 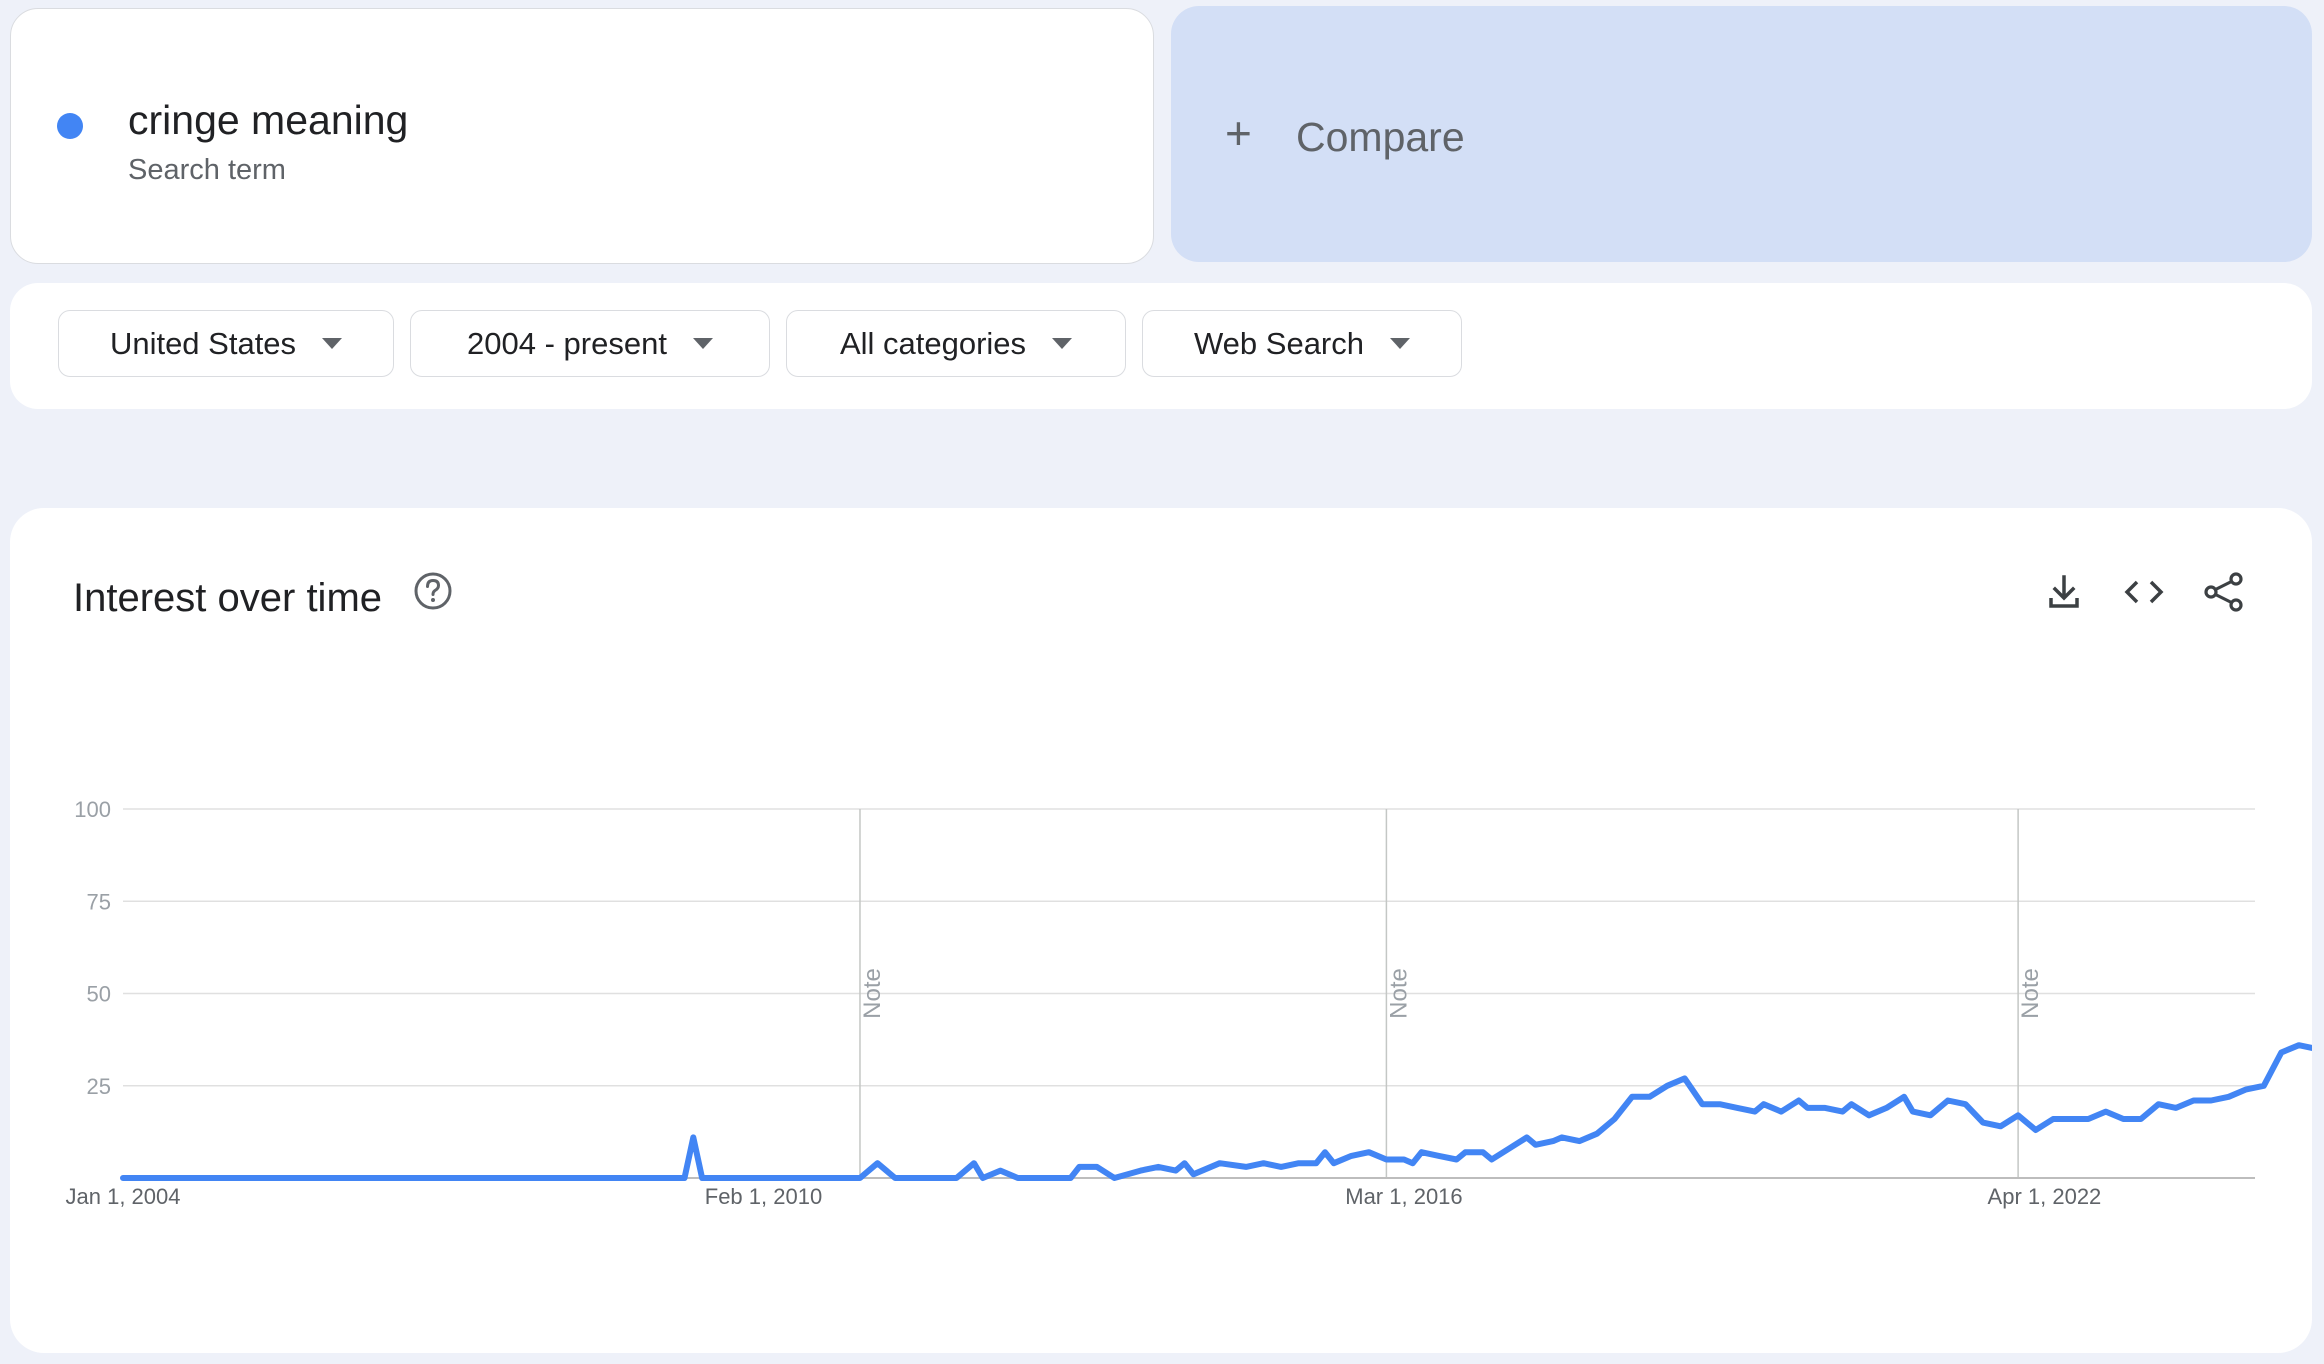 What do you see at coordinates (92, 809) in the screenshot?
I see `y-tick-label: 100` at bounding box center [92, 809].